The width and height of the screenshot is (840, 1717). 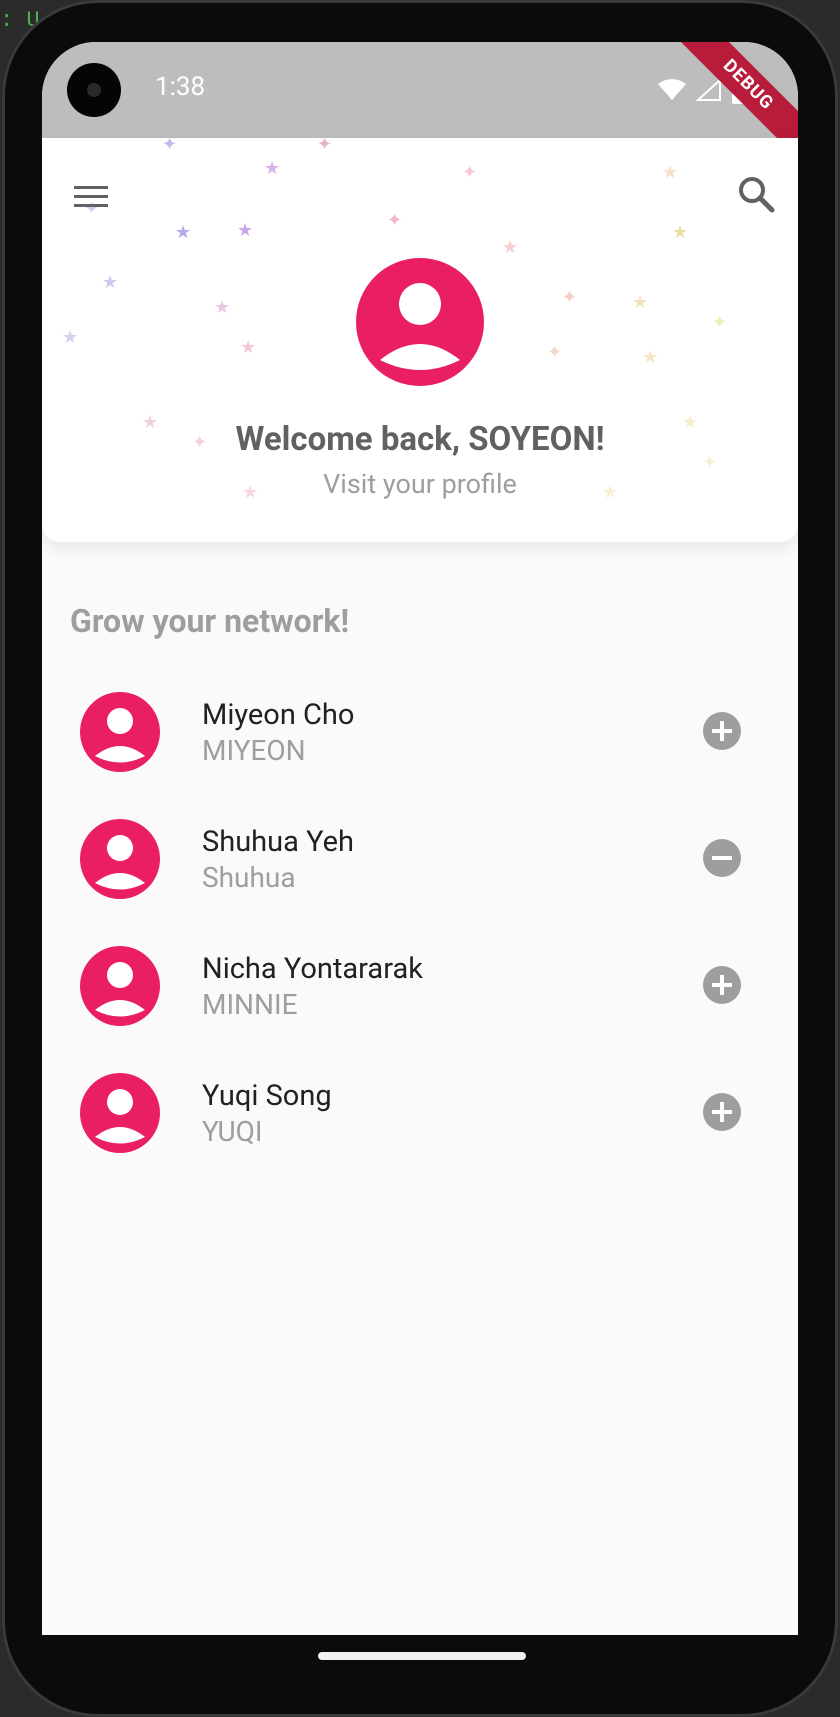 I want to click on search-icon, so click(x=756, y=194).